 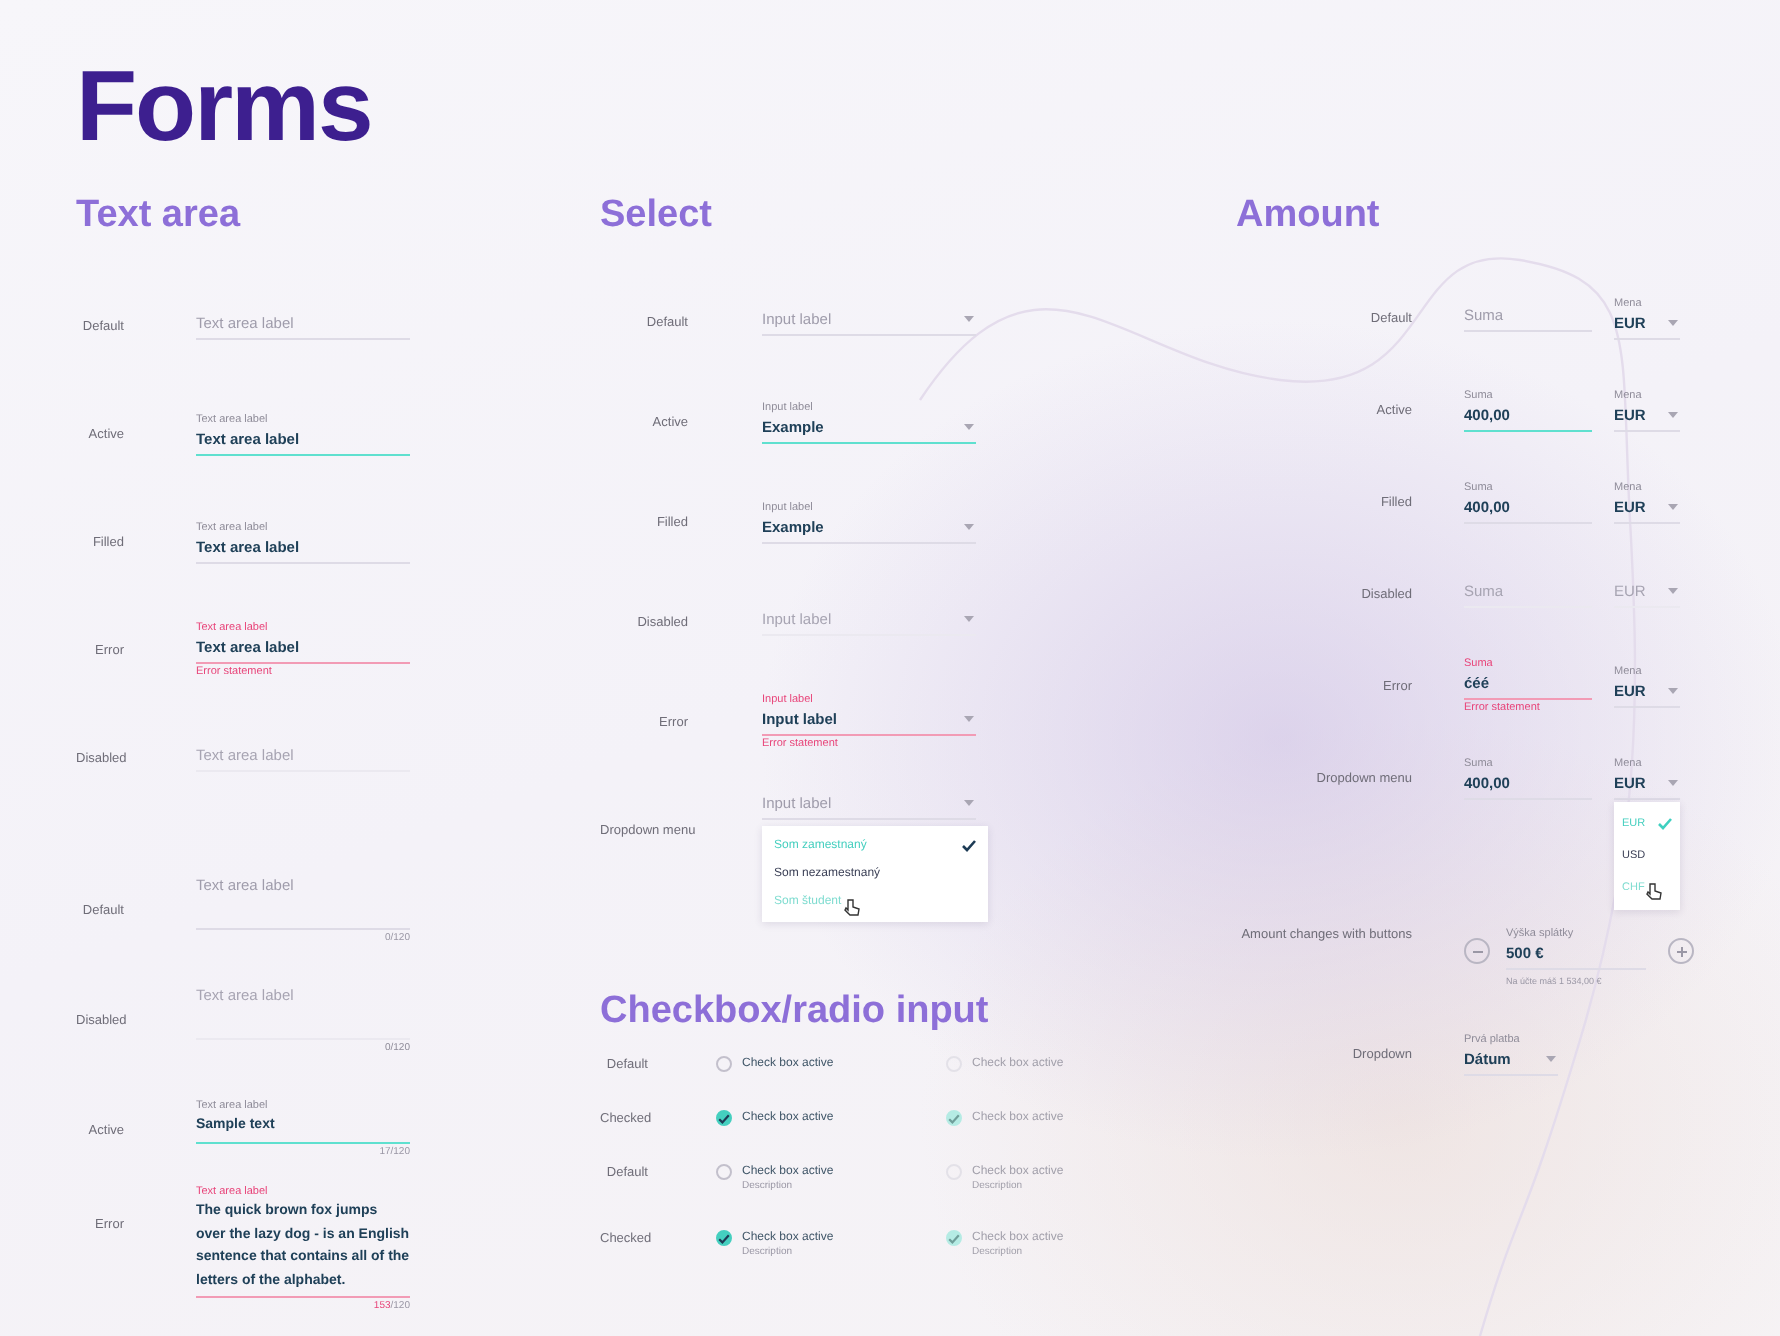 What do you see at coordinates (159, 216) in the screenshot?
I see `section-title: Text area` at bounding box center [159, 216].